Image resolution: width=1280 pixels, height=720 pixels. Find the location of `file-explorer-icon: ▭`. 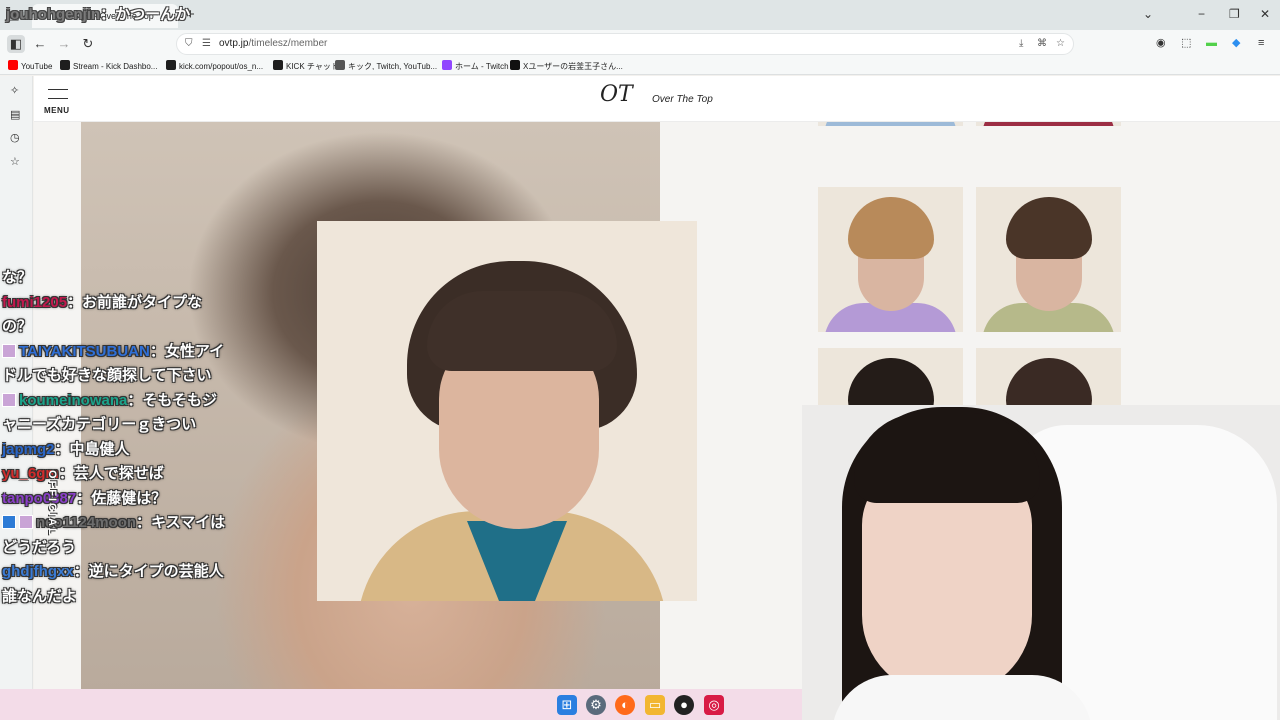

file-explorer-icon: ▭ is located at coordinates (655, 705).